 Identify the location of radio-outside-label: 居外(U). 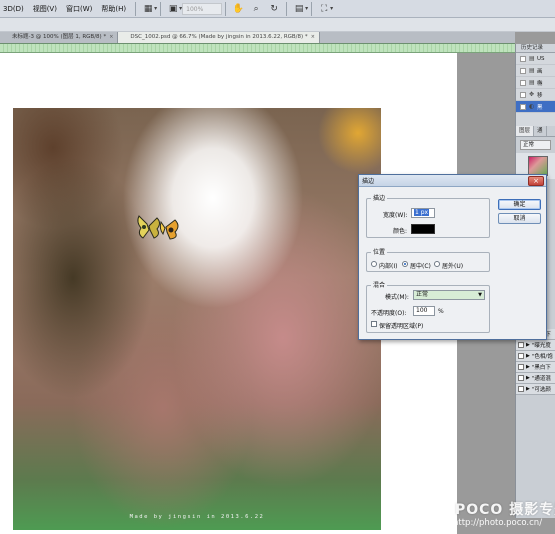
(453, 266).